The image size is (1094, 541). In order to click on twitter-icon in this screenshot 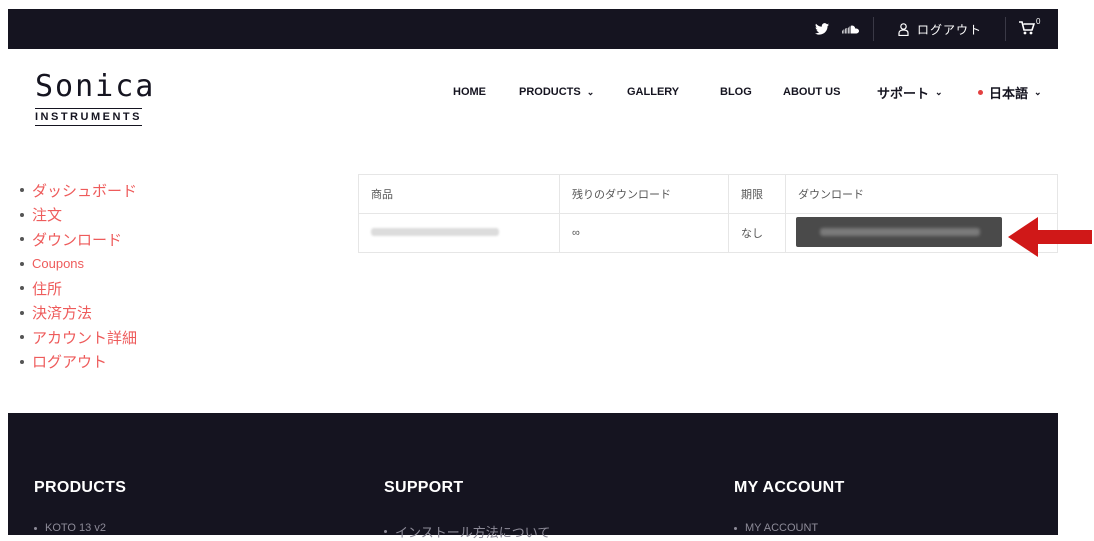, I will do `click(822, 29)`.